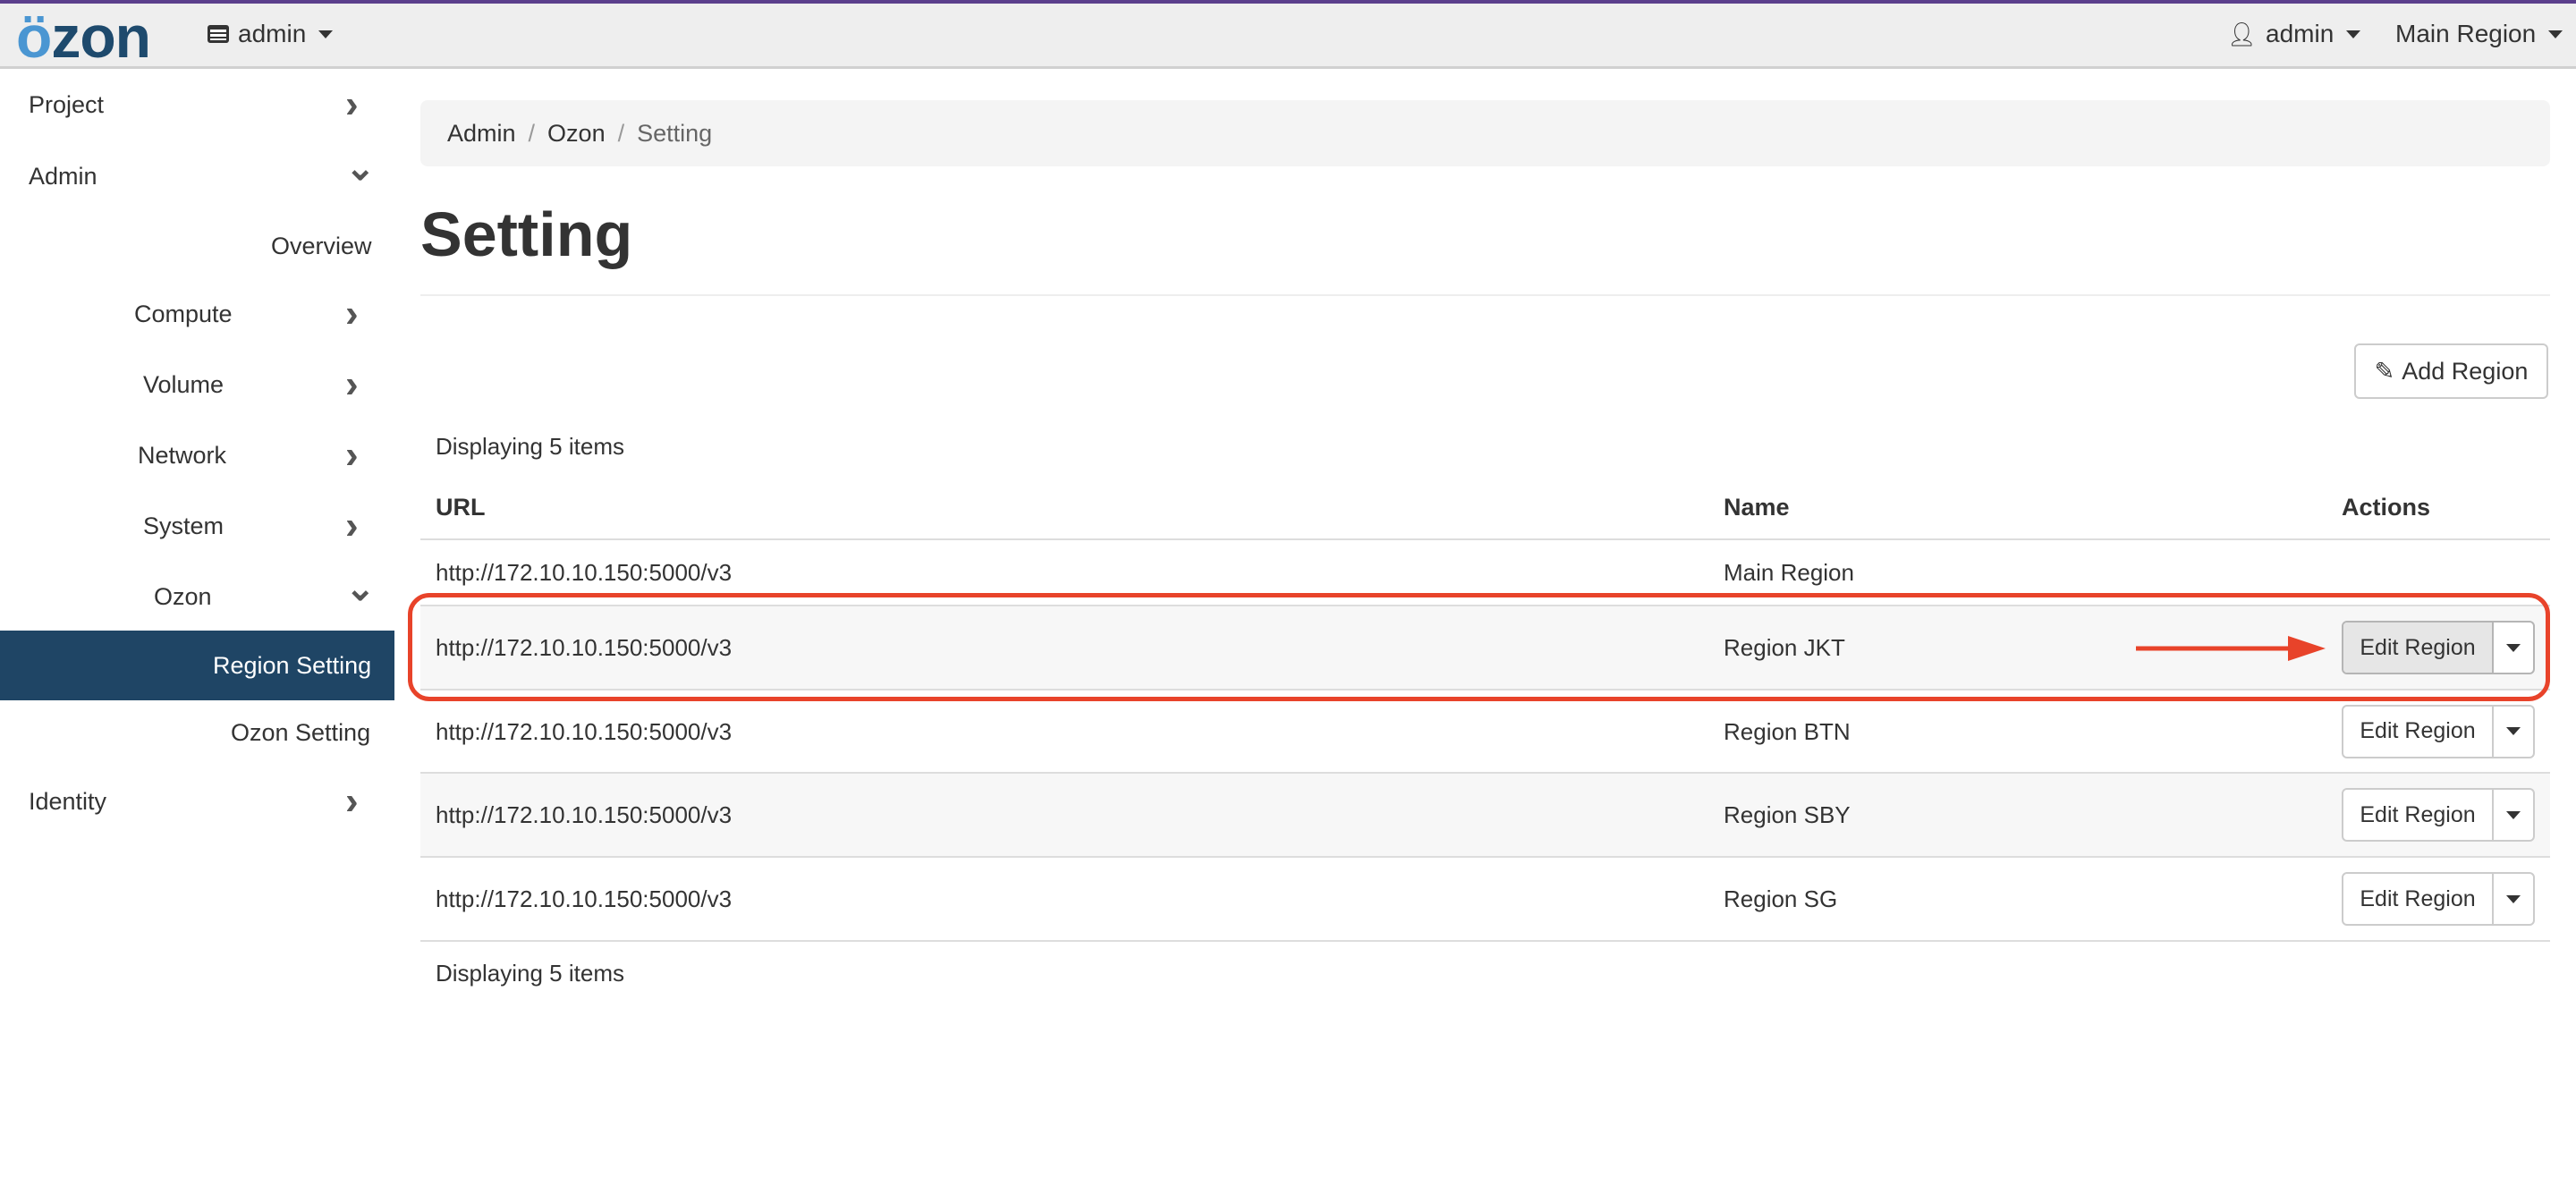 The width and height of the screenshot is (2576, 1186). I want to click on region-dropdown: Main Region, so click(2479, 34).